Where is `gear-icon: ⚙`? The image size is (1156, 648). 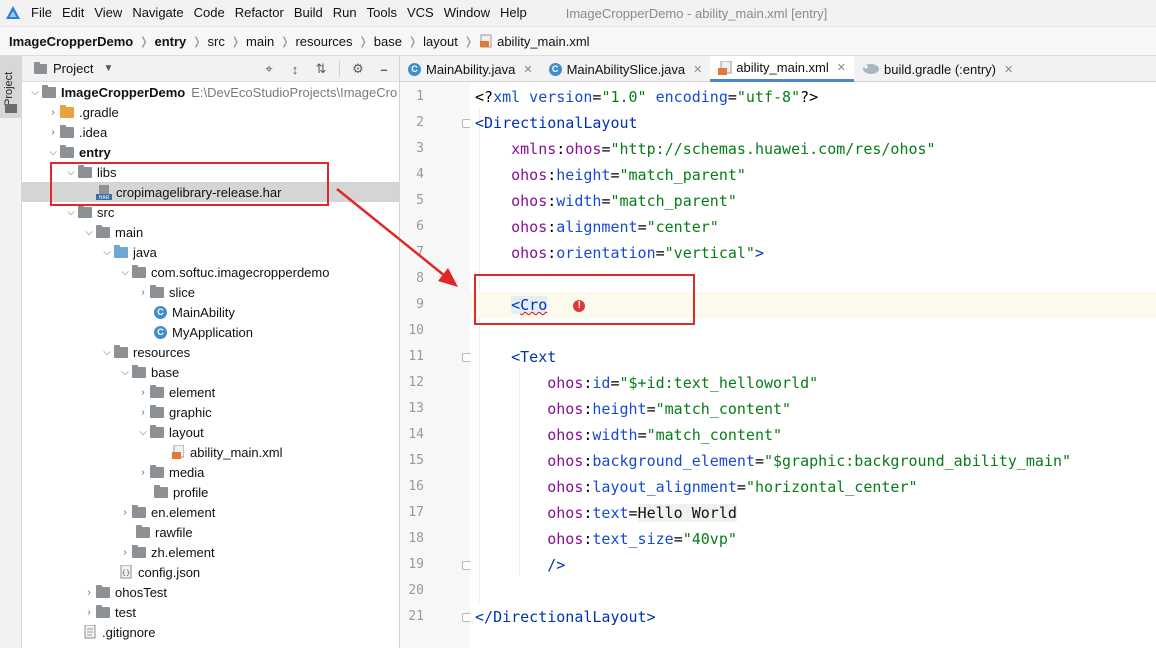 gear-icon: ⚙ is located at coordinates (358, 69).